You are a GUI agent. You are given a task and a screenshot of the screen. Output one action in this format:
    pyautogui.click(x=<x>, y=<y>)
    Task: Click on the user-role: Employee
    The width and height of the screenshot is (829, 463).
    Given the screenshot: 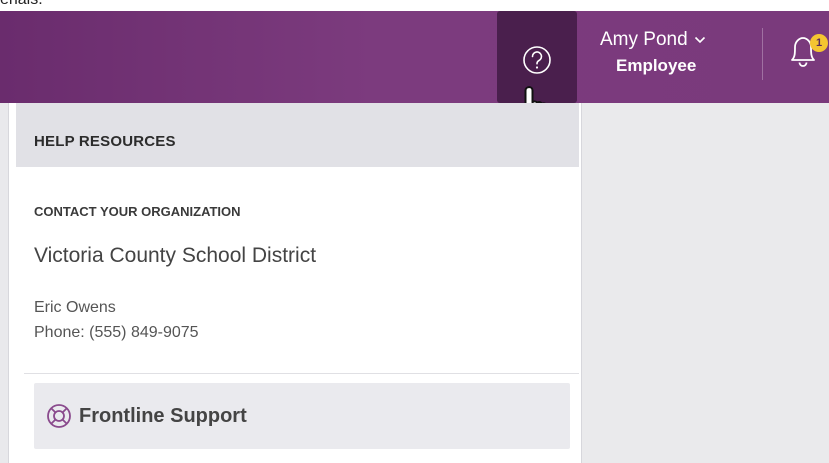 What is the action you would take?
    pyautogui.click(x=656, y=65)
    